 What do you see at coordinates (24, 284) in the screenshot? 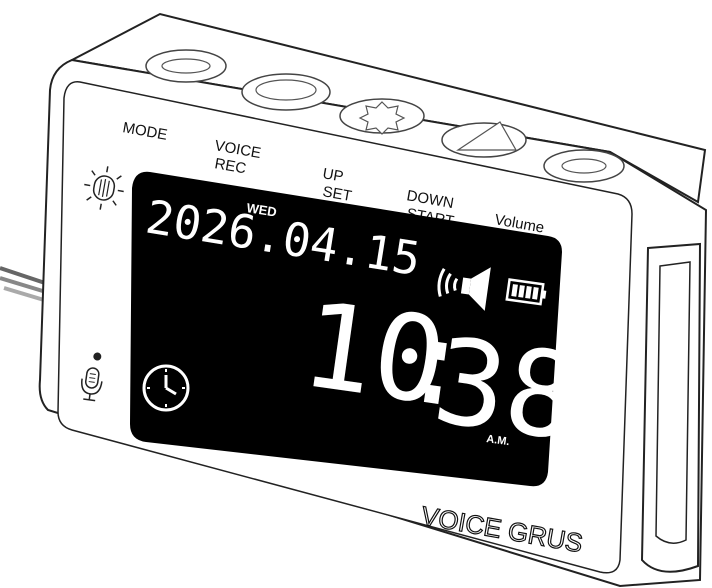
I see `cable` at bounding box center [24, 284].